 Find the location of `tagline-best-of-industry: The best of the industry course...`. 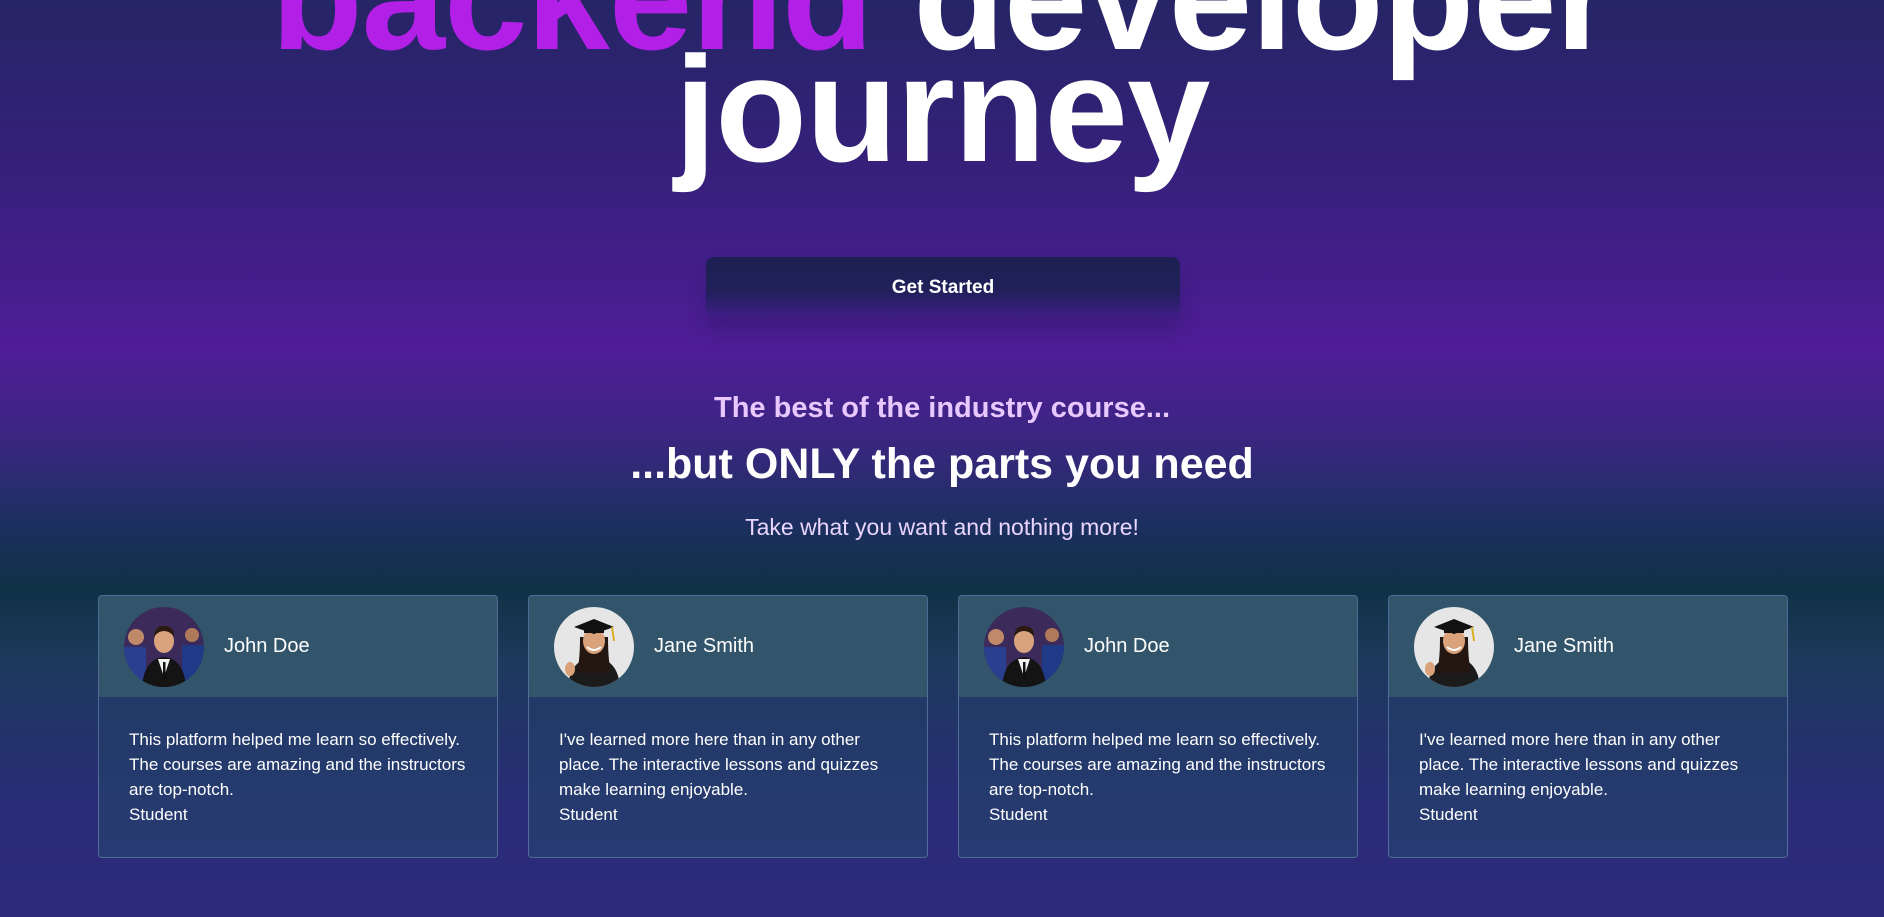

tagline-best-of-industry: The best of the industry course... is located at coordinates (941, 408).